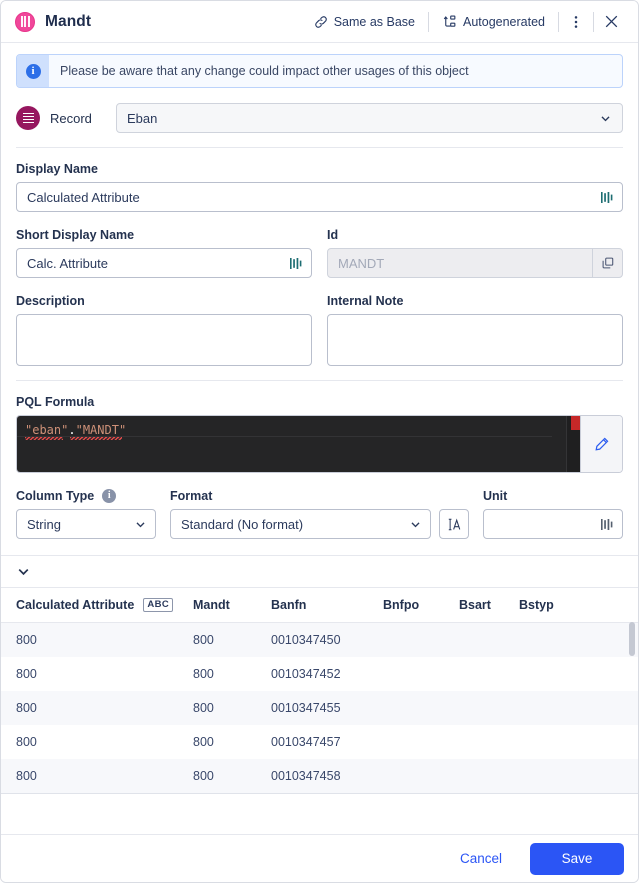  What do you see at coordinates (75, 235) in the screenshot?
I see `short-display-name-label: Short Display Name` at bounding box center [75, 235].